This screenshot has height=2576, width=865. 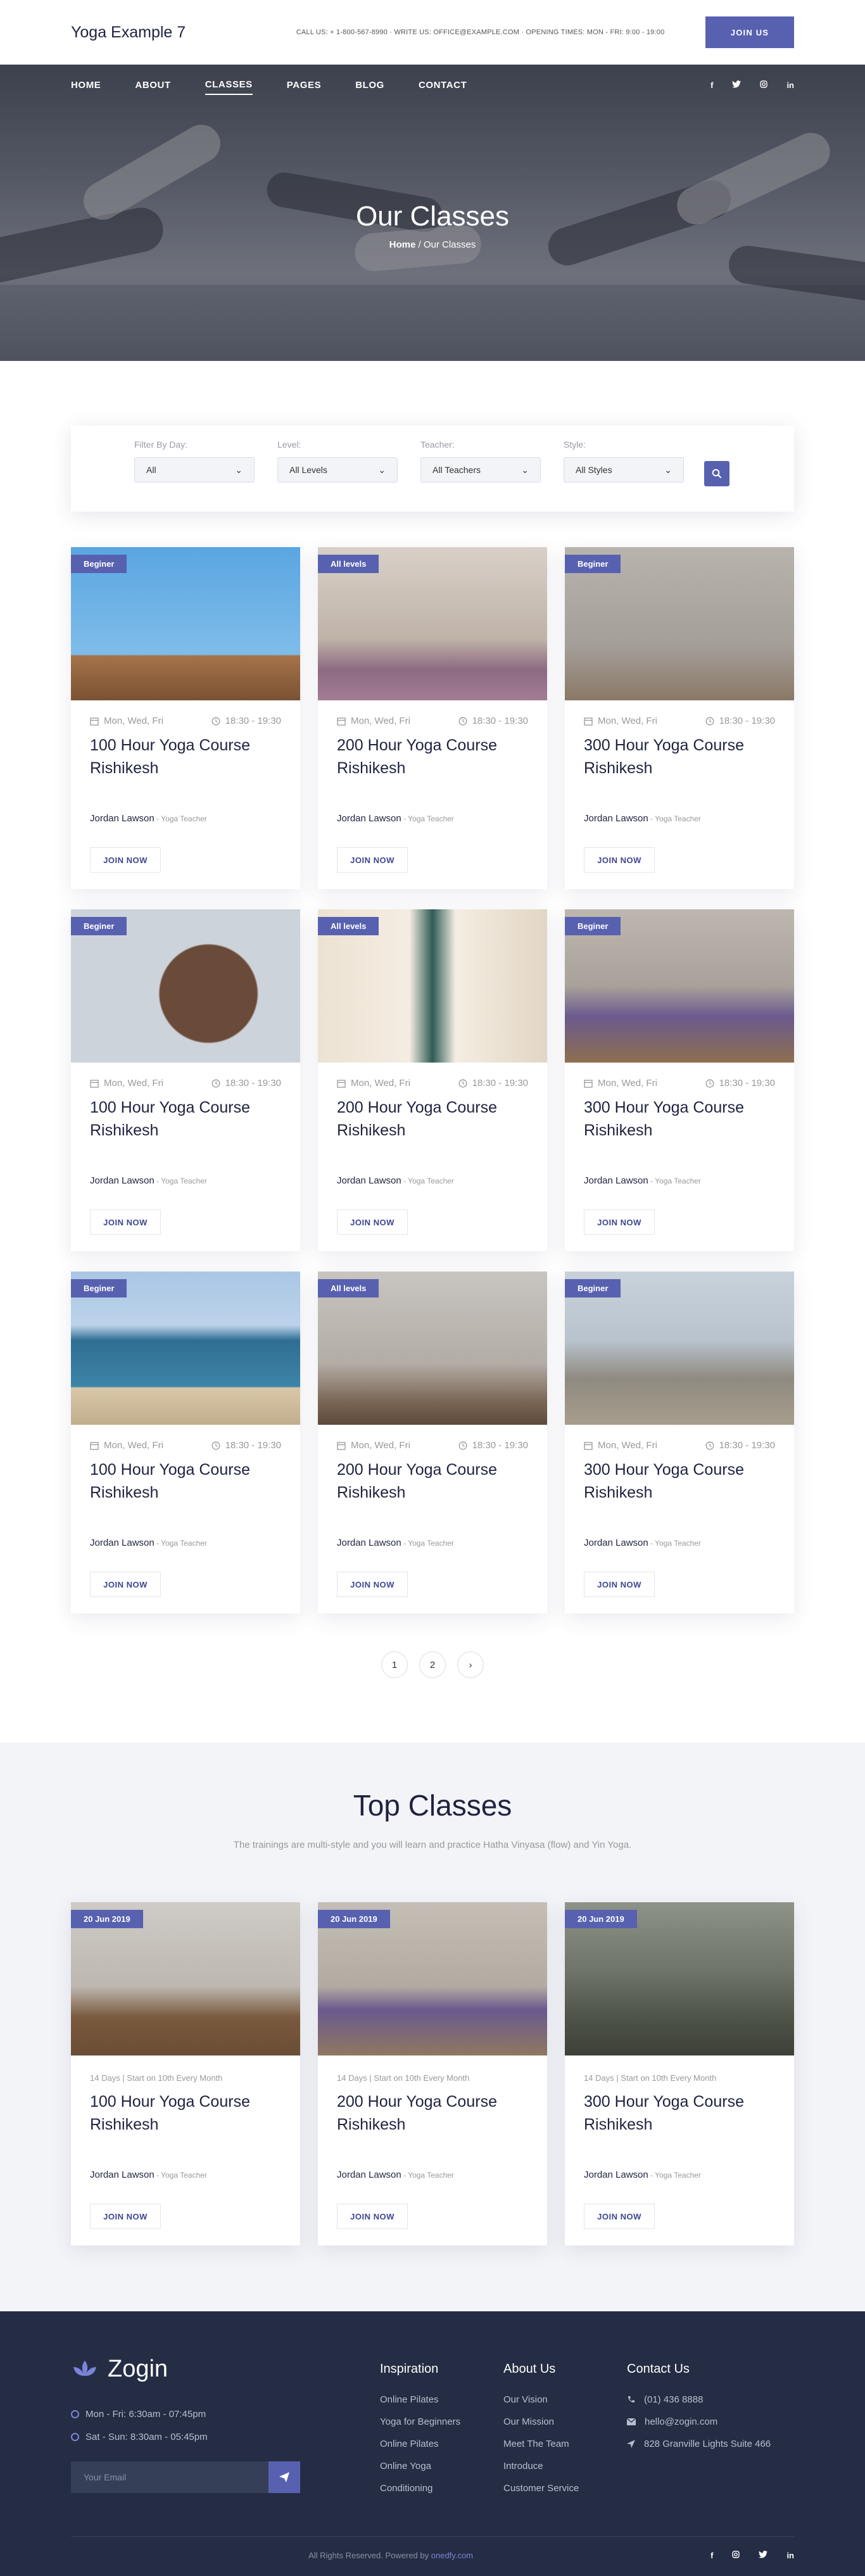 What do you see at coordinates (452, 2555) in the screenshot?
I see `copyright-link: onedfy.com` at bounding box center [452, 2555].